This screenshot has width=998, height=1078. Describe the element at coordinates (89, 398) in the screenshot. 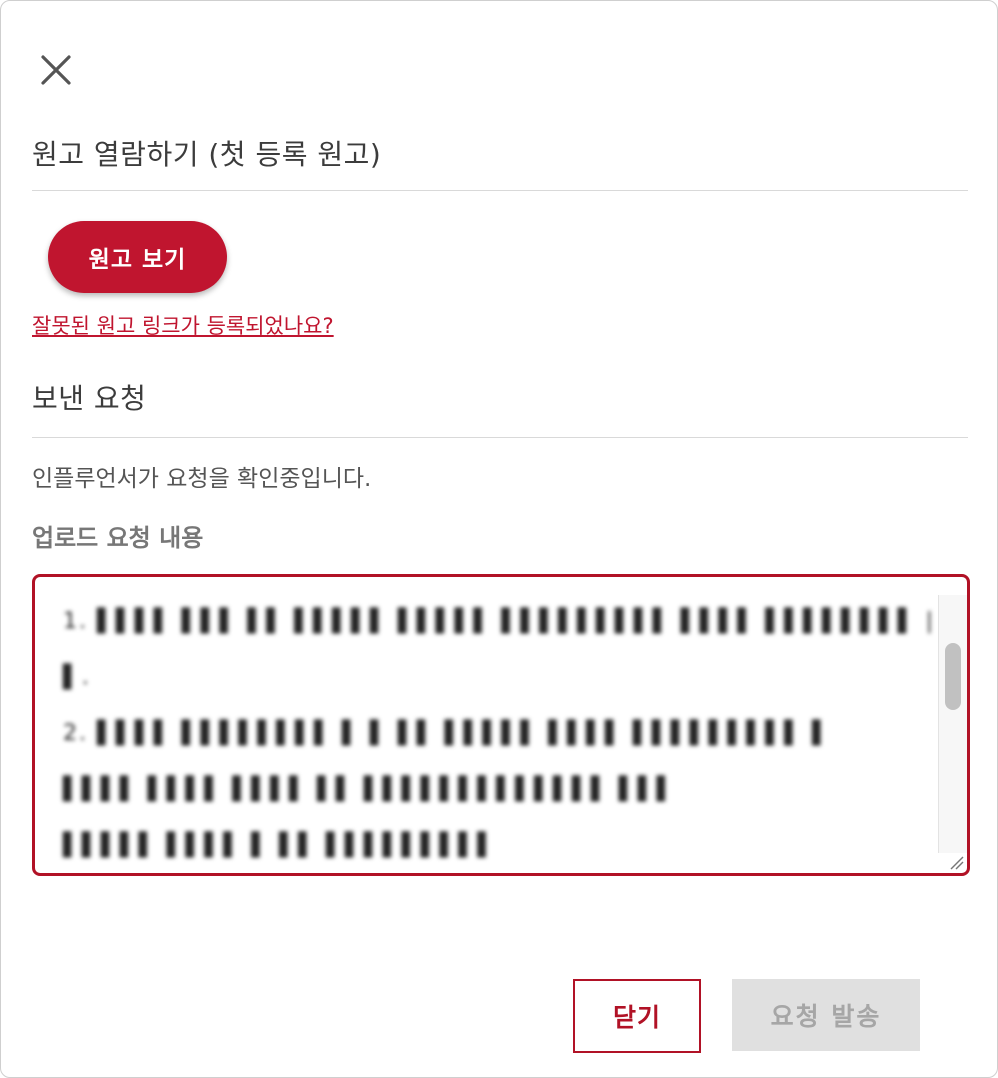

I see `request-section-title: 보낸 요청` at that location.